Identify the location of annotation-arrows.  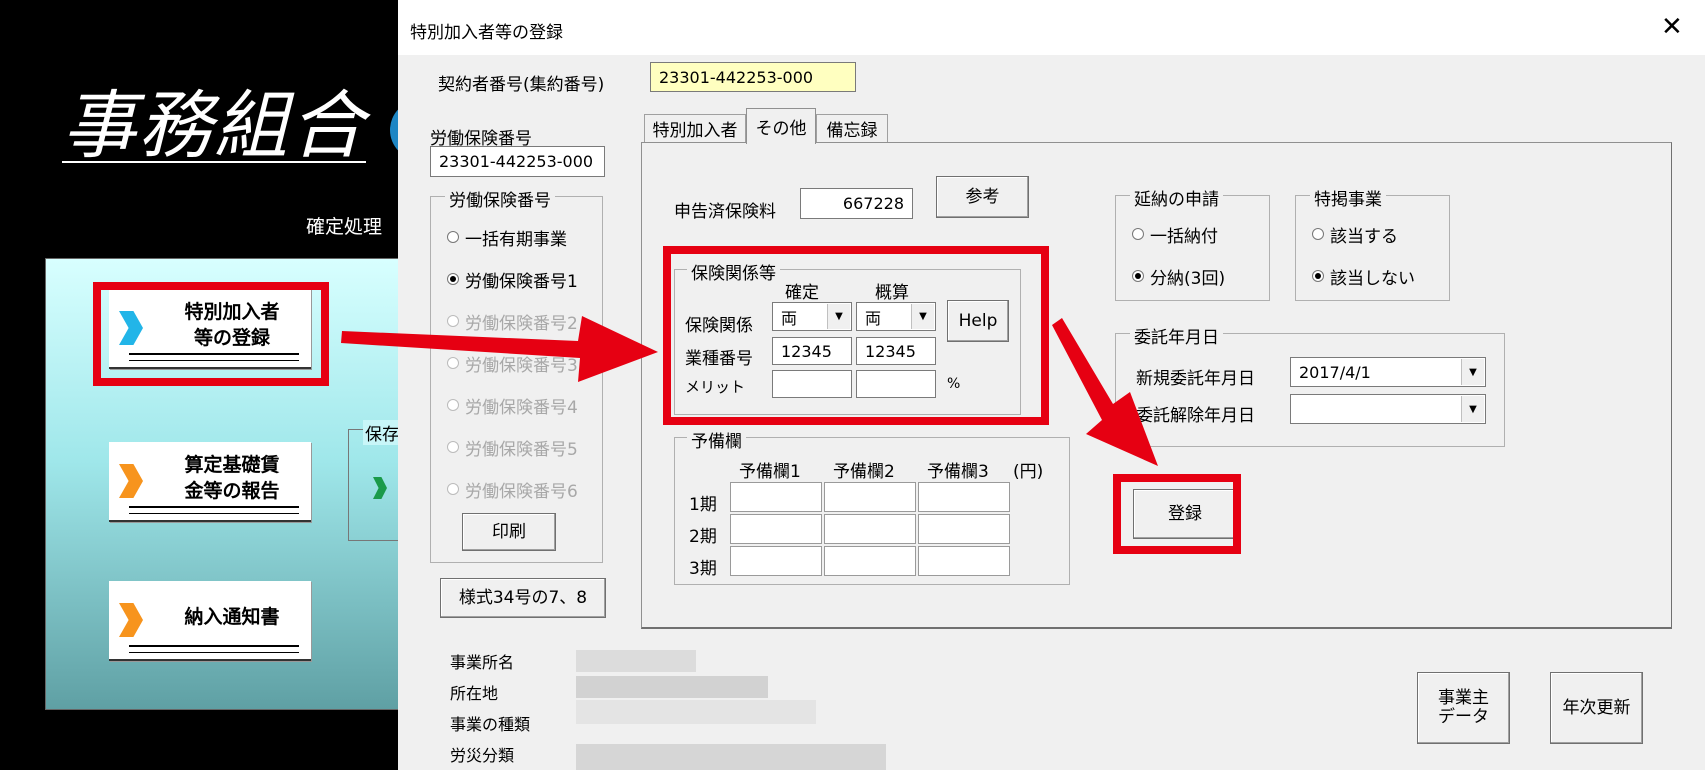
(749, 391).